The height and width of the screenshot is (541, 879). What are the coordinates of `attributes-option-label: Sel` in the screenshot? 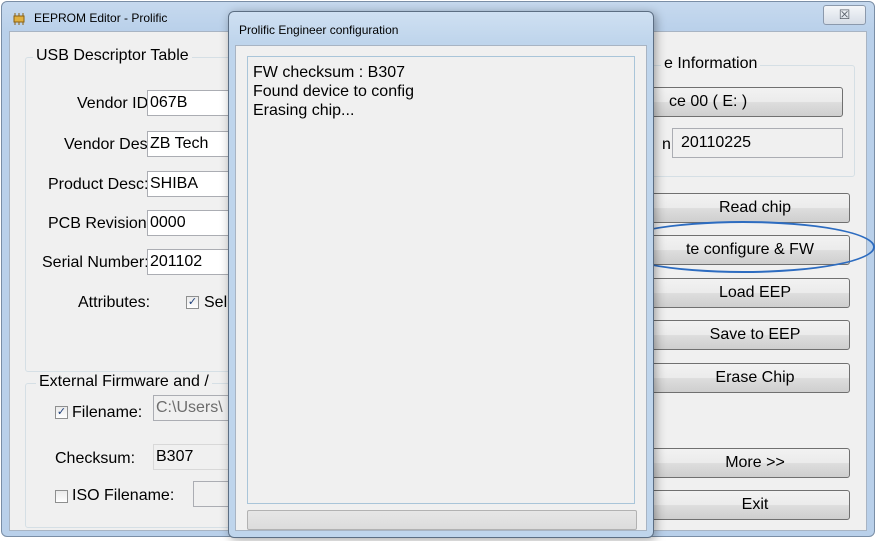 It's located at (216, 302).